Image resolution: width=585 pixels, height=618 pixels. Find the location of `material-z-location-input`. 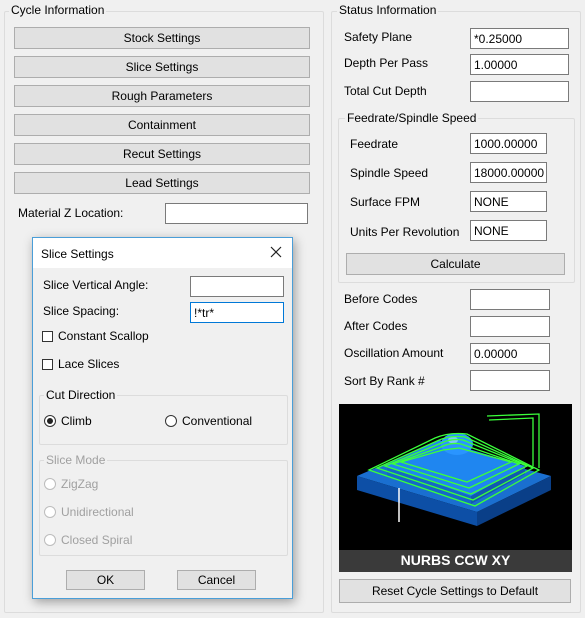

material-z-location-input is located at coordinates (236, 213).